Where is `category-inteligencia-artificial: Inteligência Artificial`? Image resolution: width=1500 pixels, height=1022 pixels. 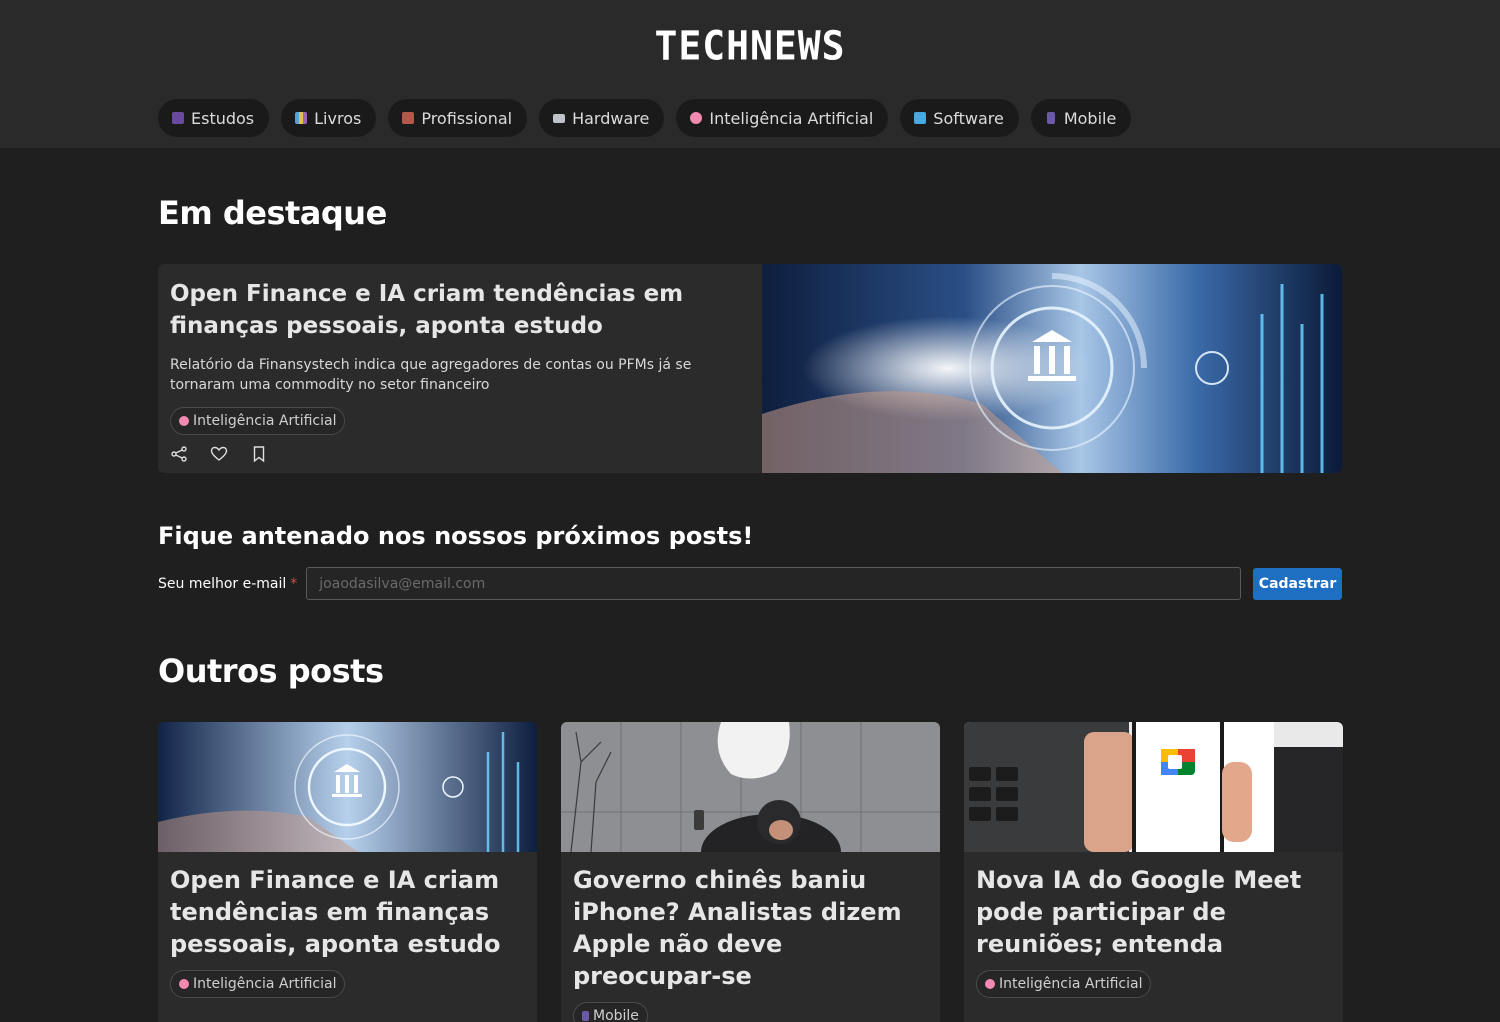
category-inteligencia-artificial: Inteligência Artificial is located at coordinates (782, 118).